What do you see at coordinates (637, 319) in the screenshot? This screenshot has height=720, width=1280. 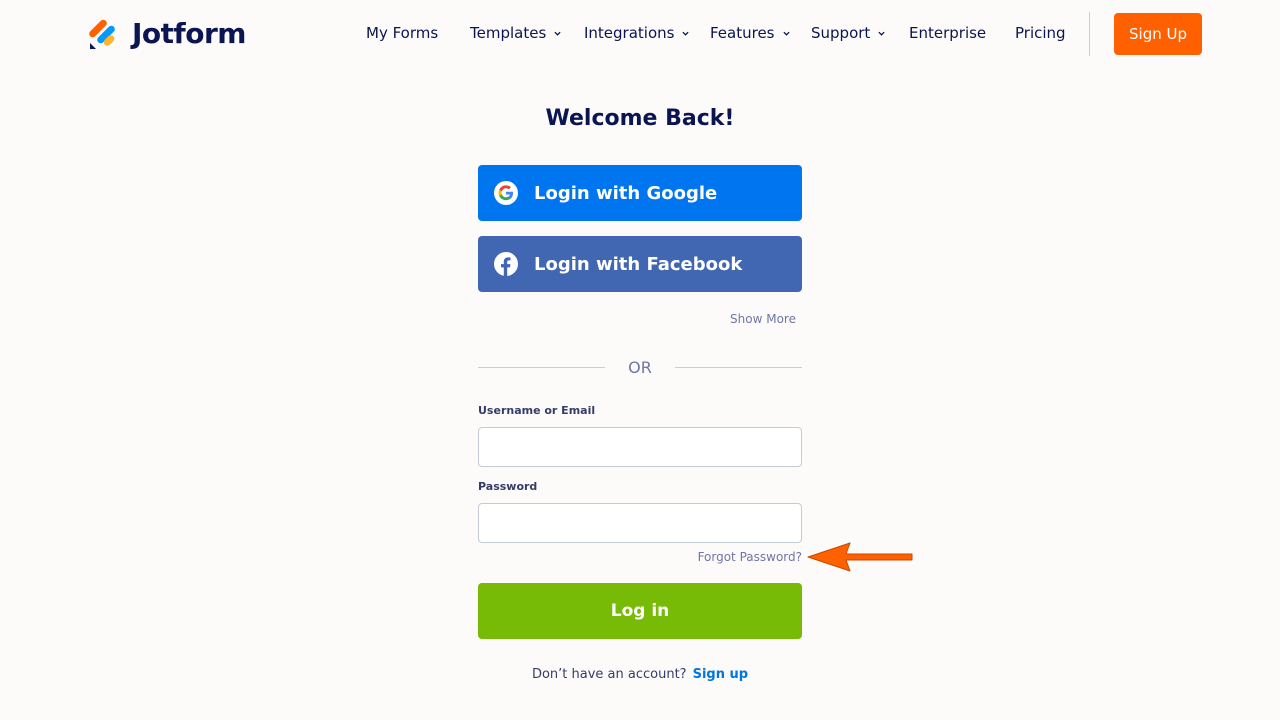 I see `show-more-link: Show More` at bounding box center [637, 319].